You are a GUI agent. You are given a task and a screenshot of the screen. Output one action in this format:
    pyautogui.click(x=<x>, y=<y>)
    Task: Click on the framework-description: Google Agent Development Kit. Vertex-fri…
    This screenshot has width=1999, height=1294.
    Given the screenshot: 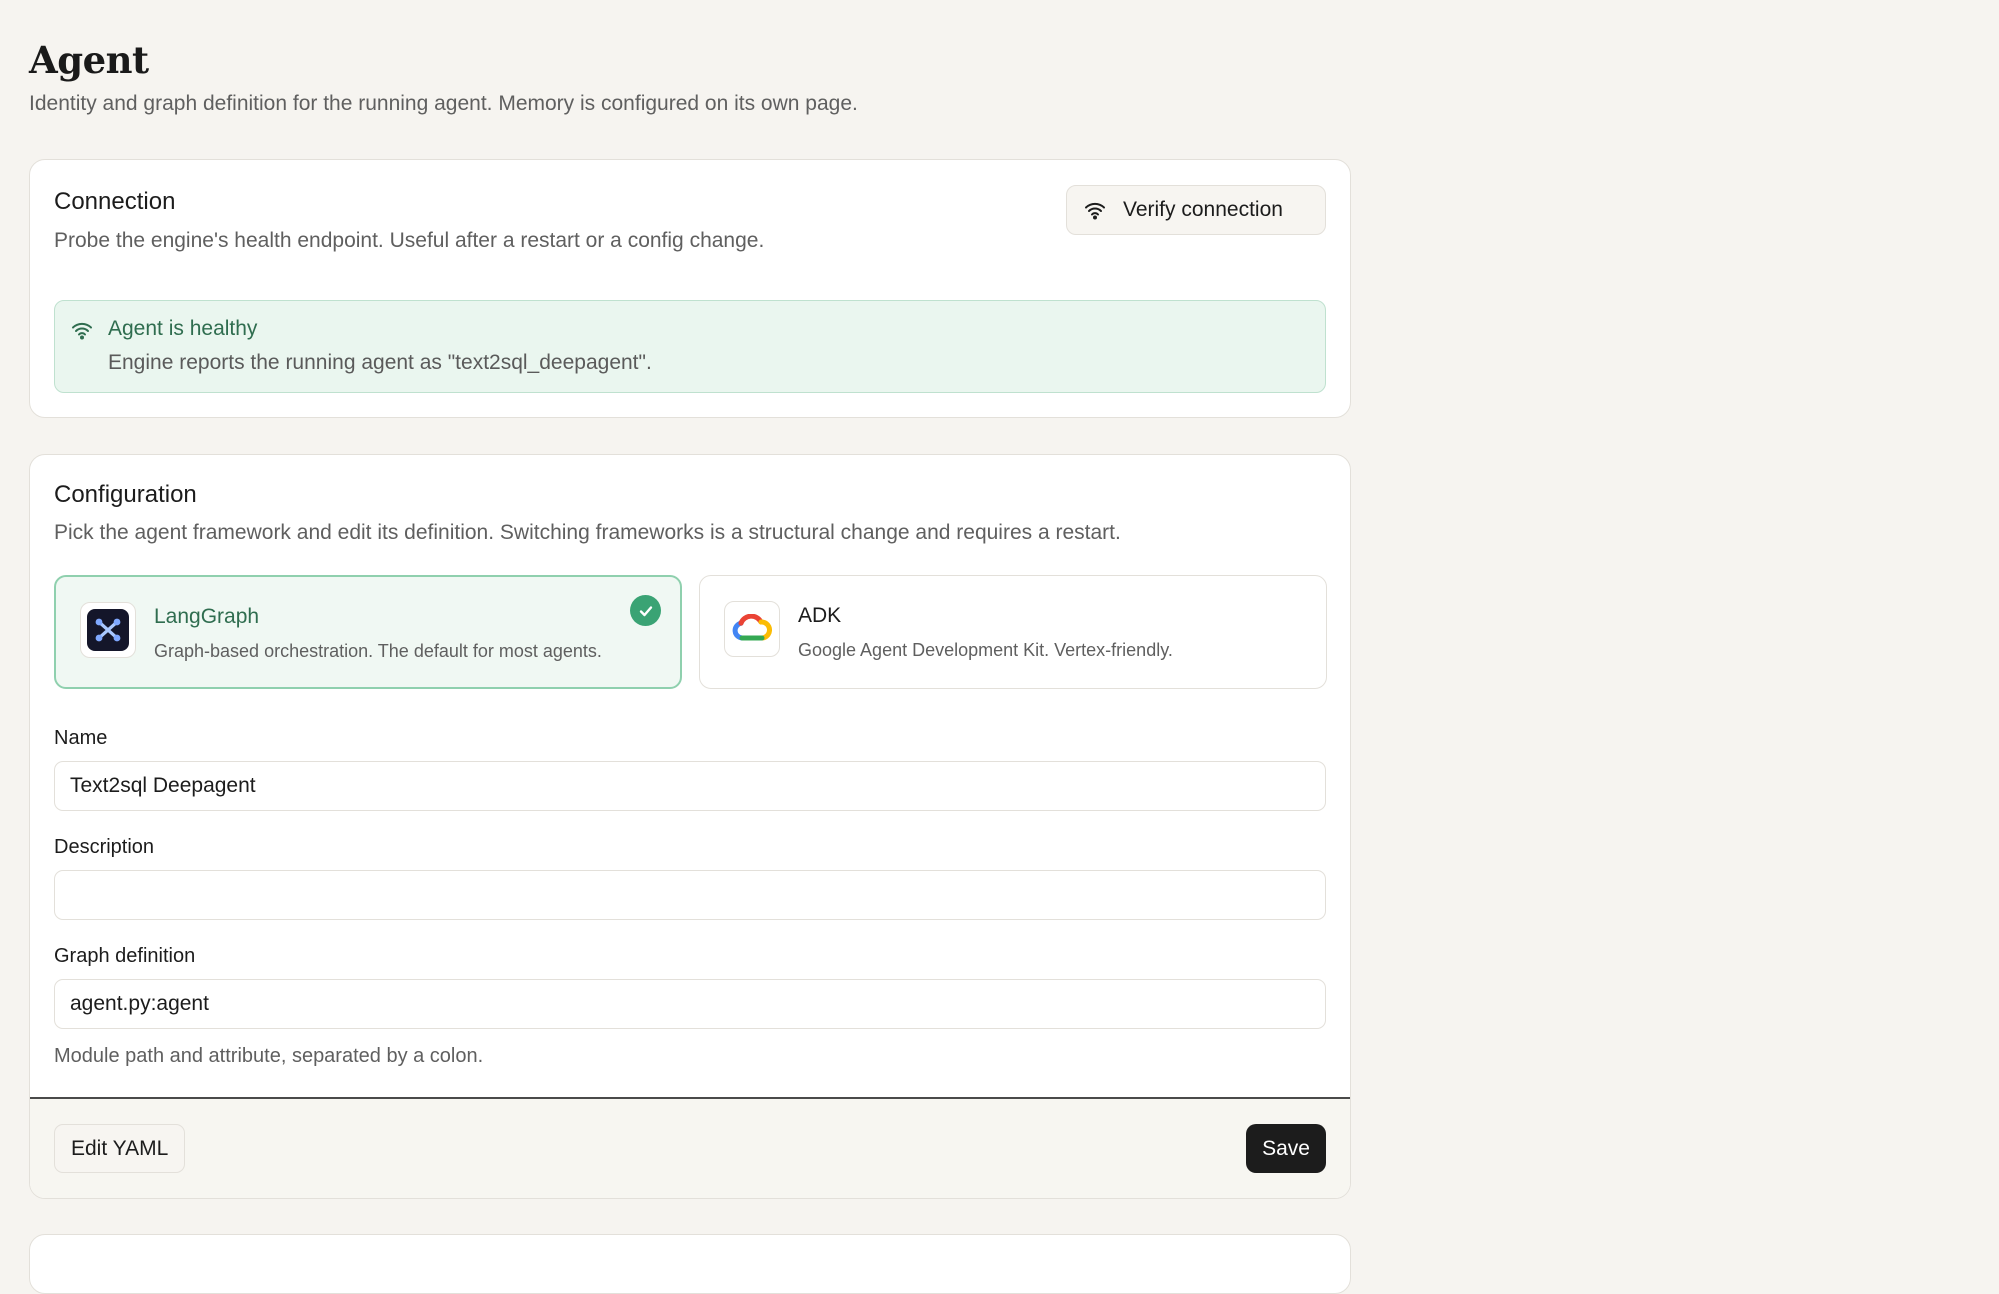 What is the action you would take?
    pyautogui.click(x=985, y=650)
    